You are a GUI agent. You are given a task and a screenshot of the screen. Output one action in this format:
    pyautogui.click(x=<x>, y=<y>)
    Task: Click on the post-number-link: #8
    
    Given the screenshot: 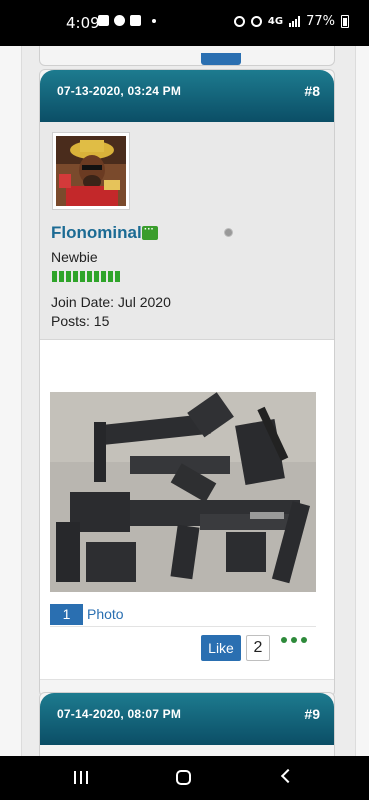 What is the action you would take?
    pyautogui.click(x=312, y=91)
    